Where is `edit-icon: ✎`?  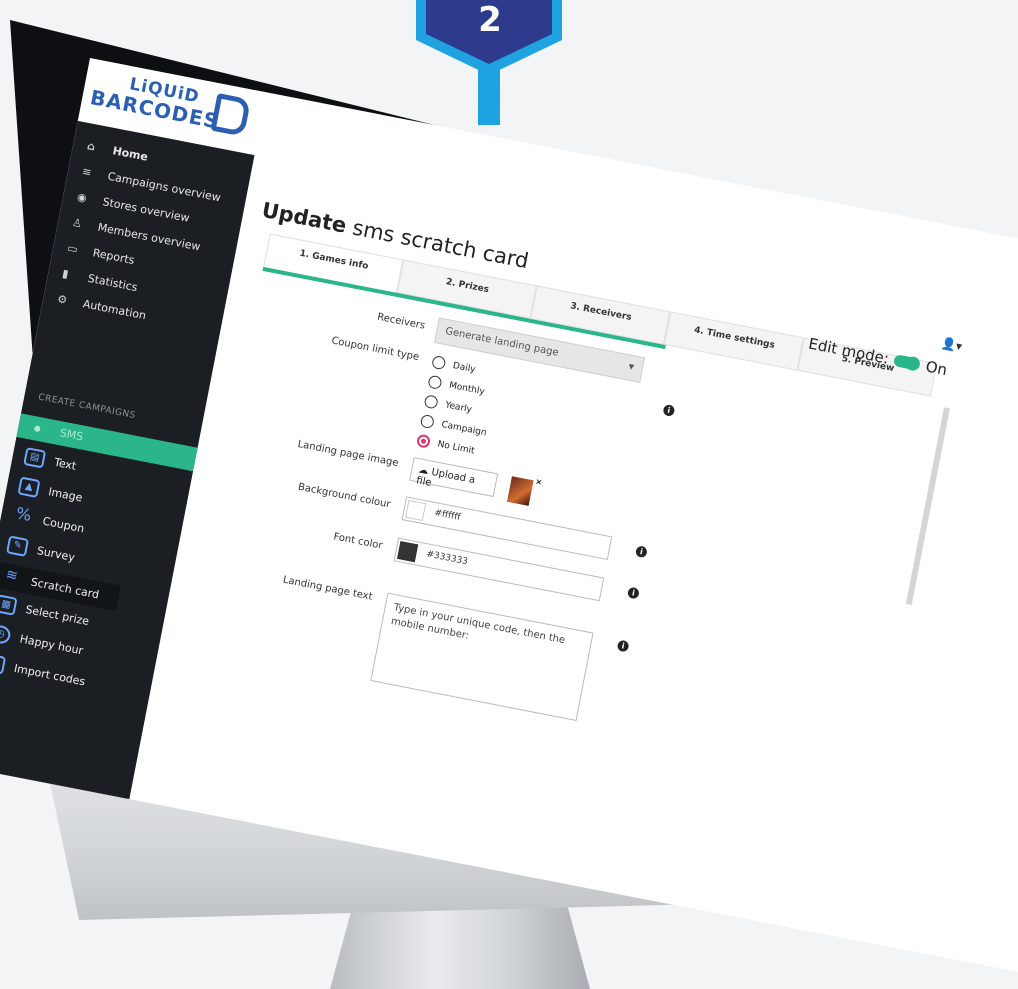 edit-icon: ✎ is located at coordinates (17, 546).